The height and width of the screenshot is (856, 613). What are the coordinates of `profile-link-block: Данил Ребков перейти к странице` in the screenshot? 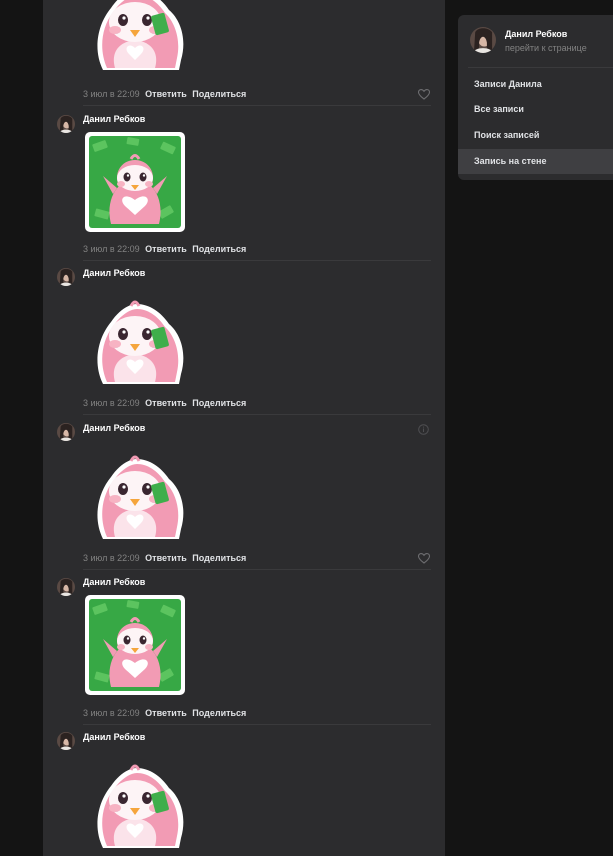 It's located at (535, 41).